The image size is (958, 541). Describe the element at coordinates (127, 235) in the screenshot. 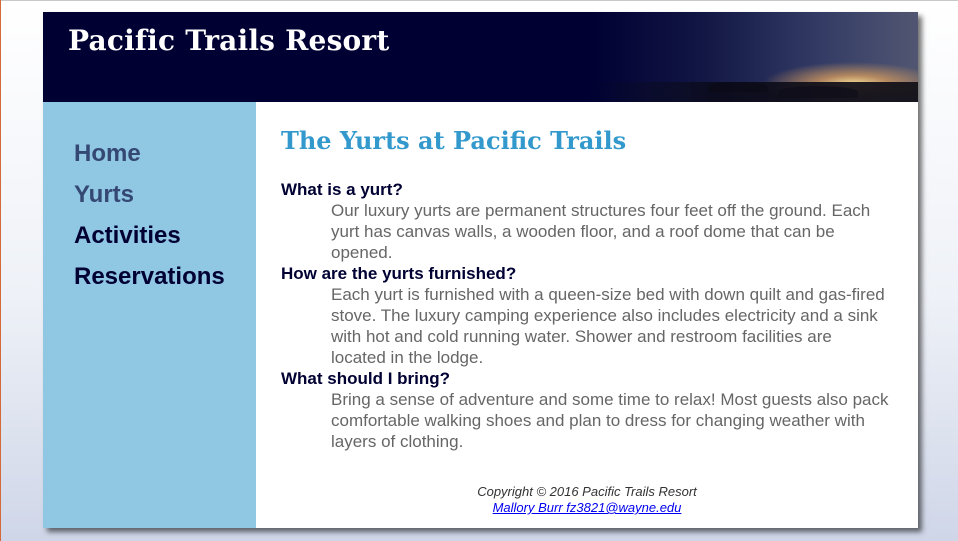

I see `nav-link-activities: Activities` at that location.